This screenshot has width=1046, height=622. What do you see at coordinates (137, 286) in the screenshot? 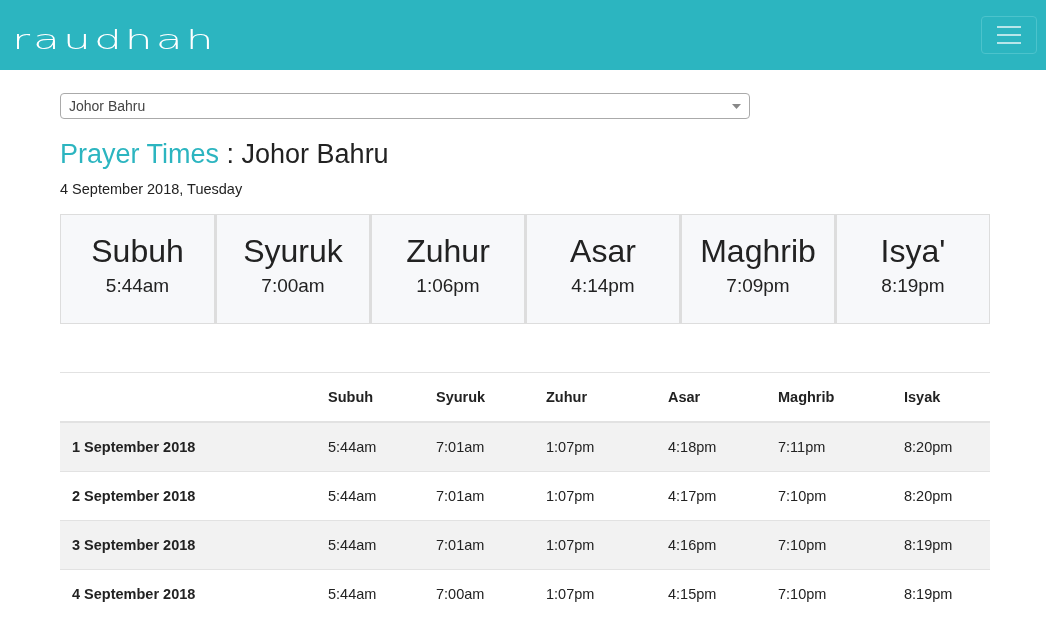
I see `prayer-time: 5:44am` at bounding box center [137, 286].